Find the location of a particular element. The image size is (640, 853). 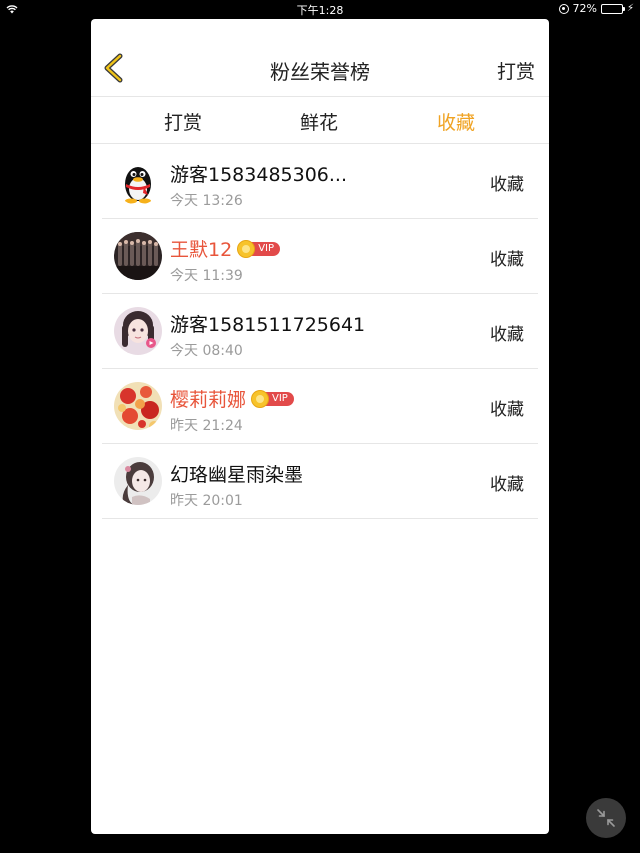

favorite-time: 昨天 20:01 is located at coordinates (206, 501).